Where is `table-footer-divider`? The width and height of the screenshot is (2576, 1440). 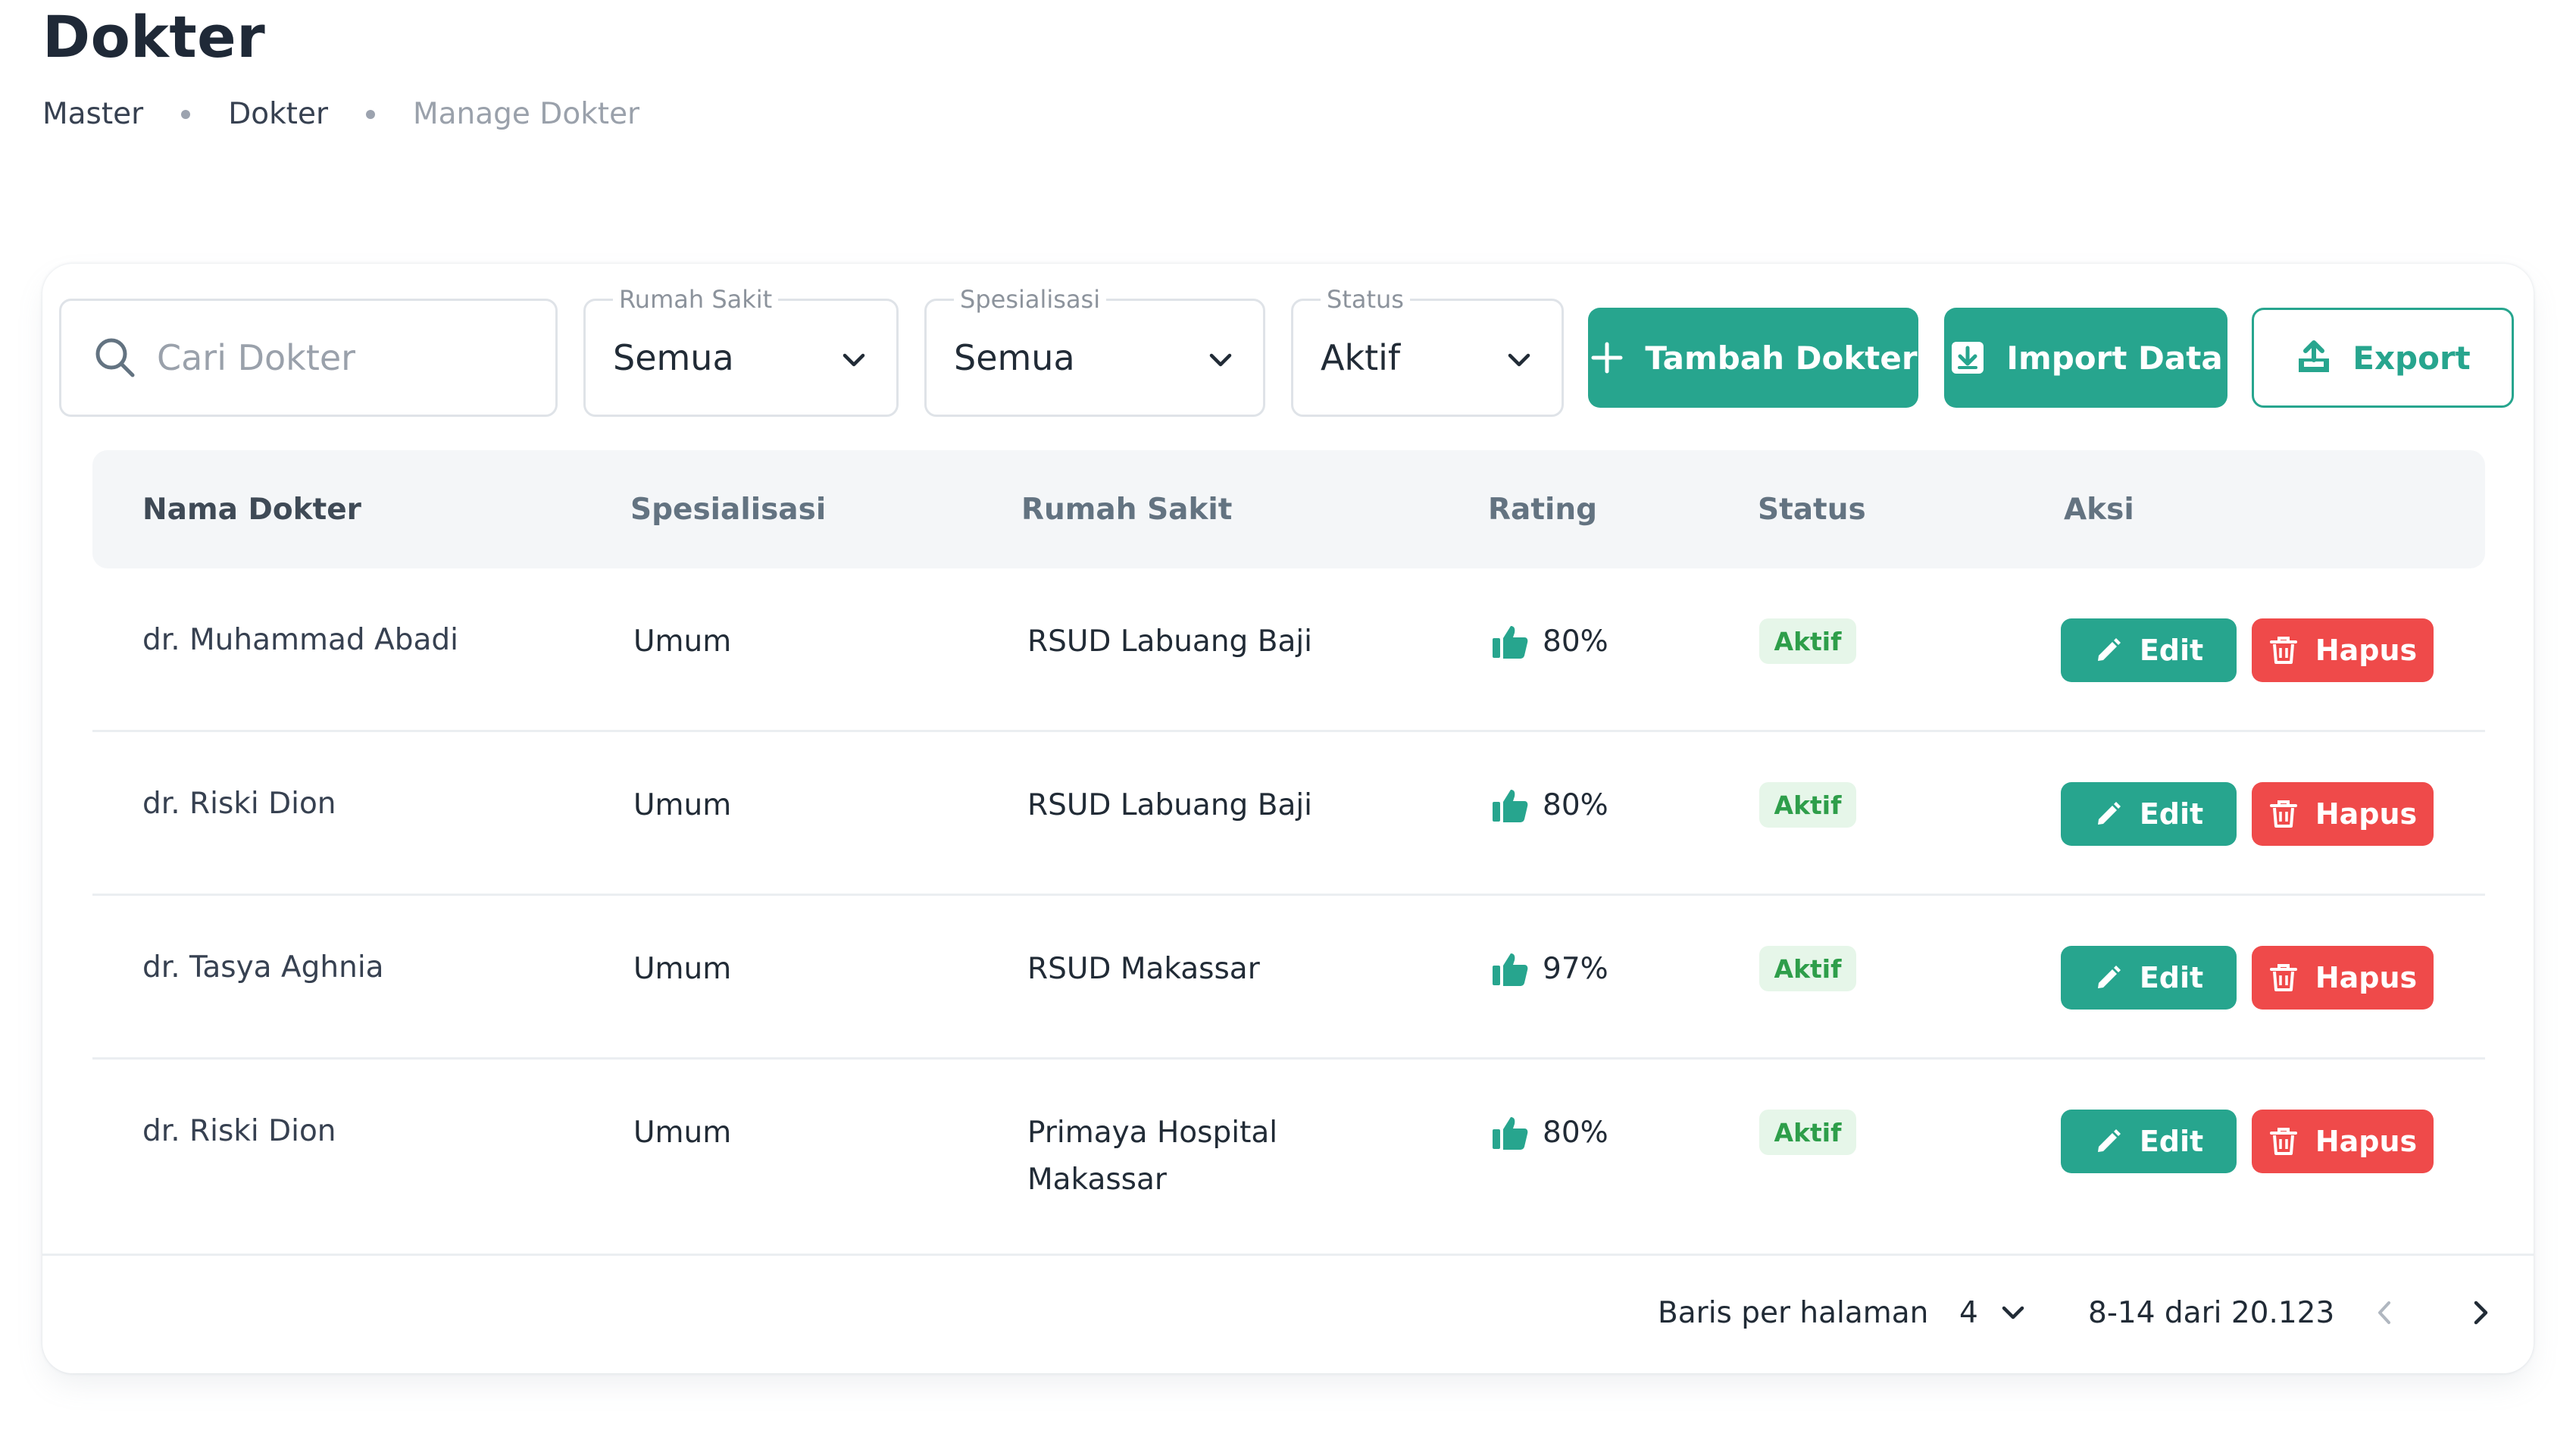 table-footer-divider is located at coordinates (1288, 1255).